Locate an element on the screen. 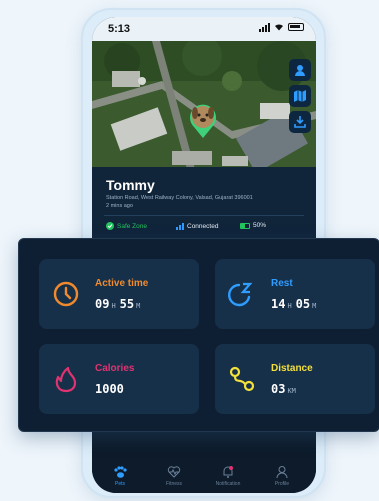 The image size is (379, 501). distance-unit: KM is located at coordinates (291, 391).